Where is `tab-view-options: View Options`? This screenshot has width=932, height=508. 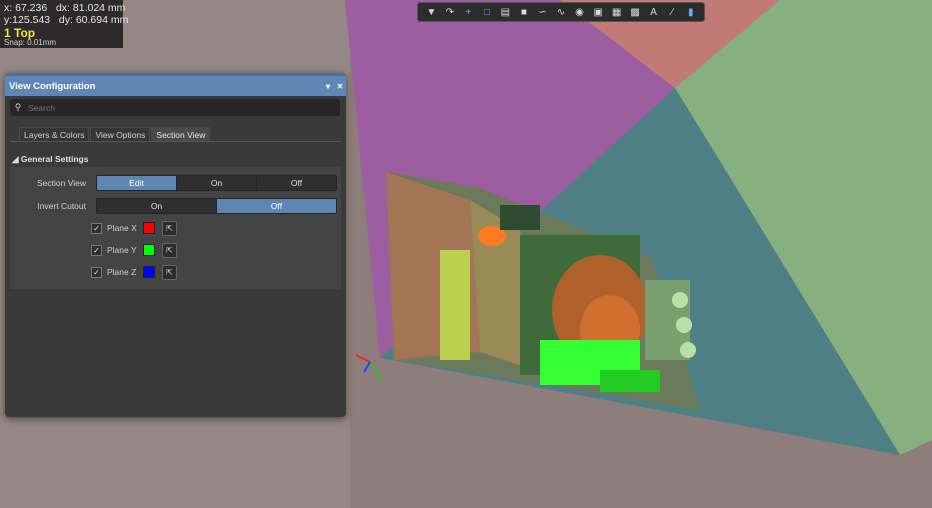
tab-view-options: View Options is located at coordinates (120, 134).